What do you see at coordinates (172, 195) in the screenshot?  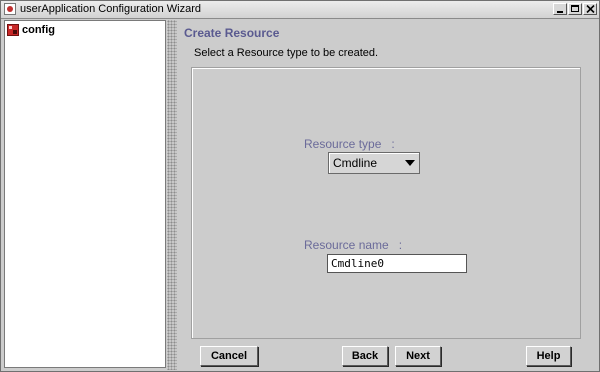 I see `panel-splitter` at bounding box center [172, 195].